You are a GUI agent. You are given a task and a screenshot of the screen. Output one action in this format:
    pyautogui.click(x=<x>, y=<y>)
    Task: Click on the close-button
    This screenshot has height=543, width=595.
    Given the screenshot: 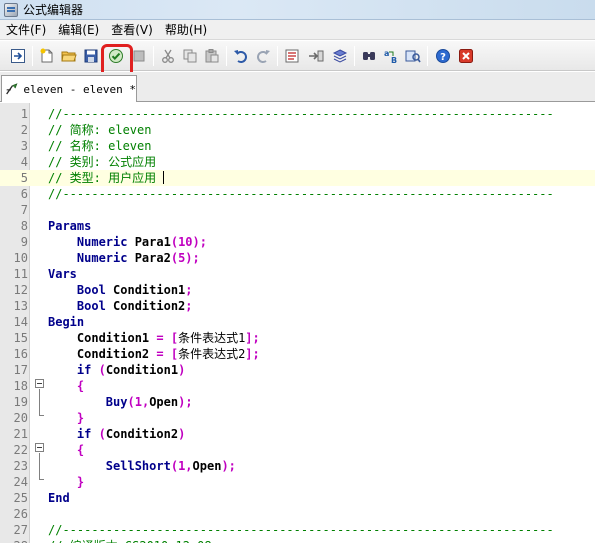 What is the action you would take?
    pyautogui.click(x=466, y=56)
    